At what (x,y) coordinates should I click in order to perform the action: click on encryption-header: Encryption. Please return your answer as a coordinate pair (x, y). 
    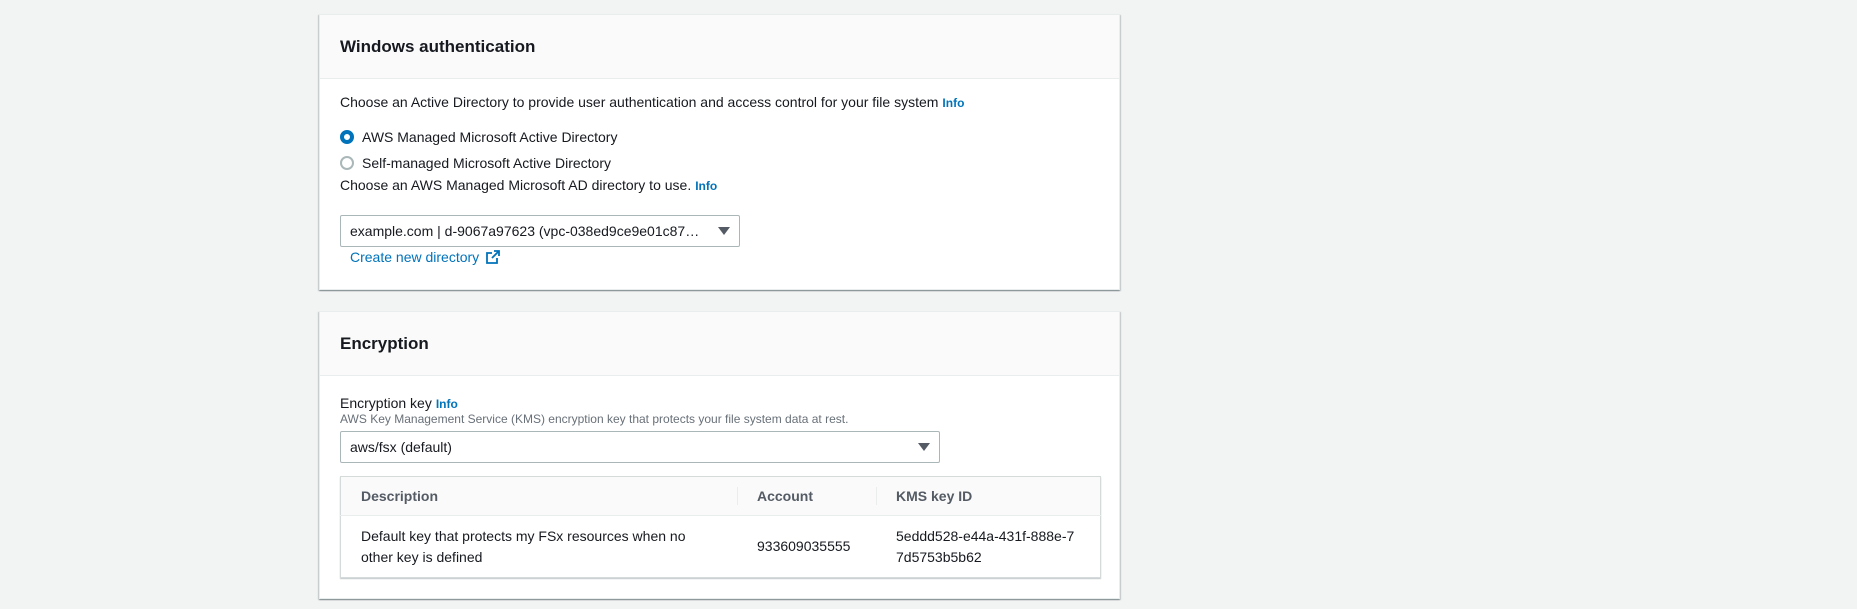
    Looking at the image, I should click on (719, 344).